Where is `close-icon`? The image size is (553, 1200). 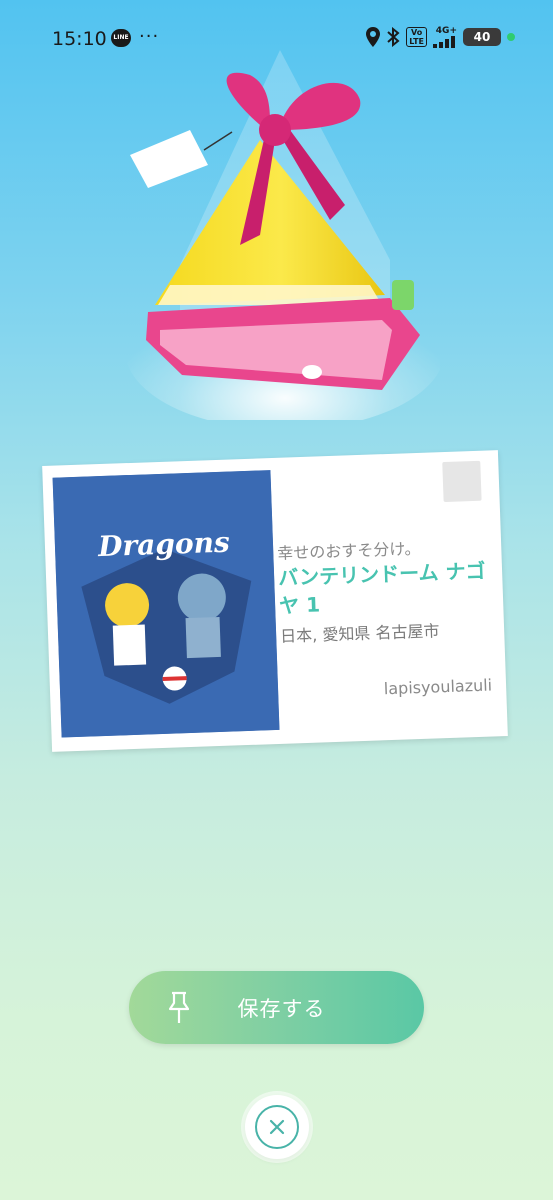
close-icon is located at coordinates (277, 1127).